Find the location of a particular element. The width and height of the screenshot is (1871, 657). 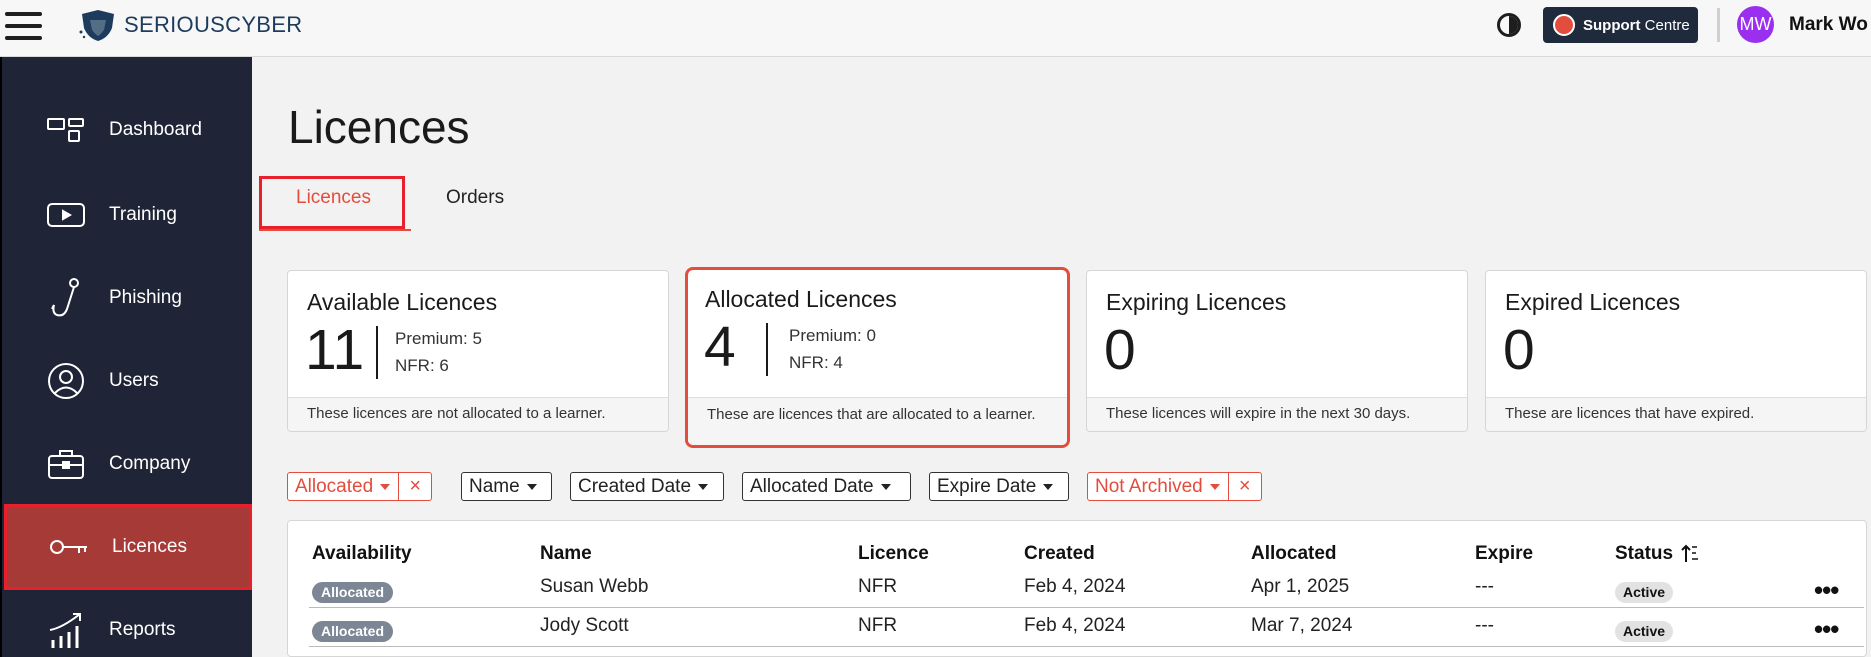

card-footer: These are licences that have expired. is located at coordinates (1676, 414).